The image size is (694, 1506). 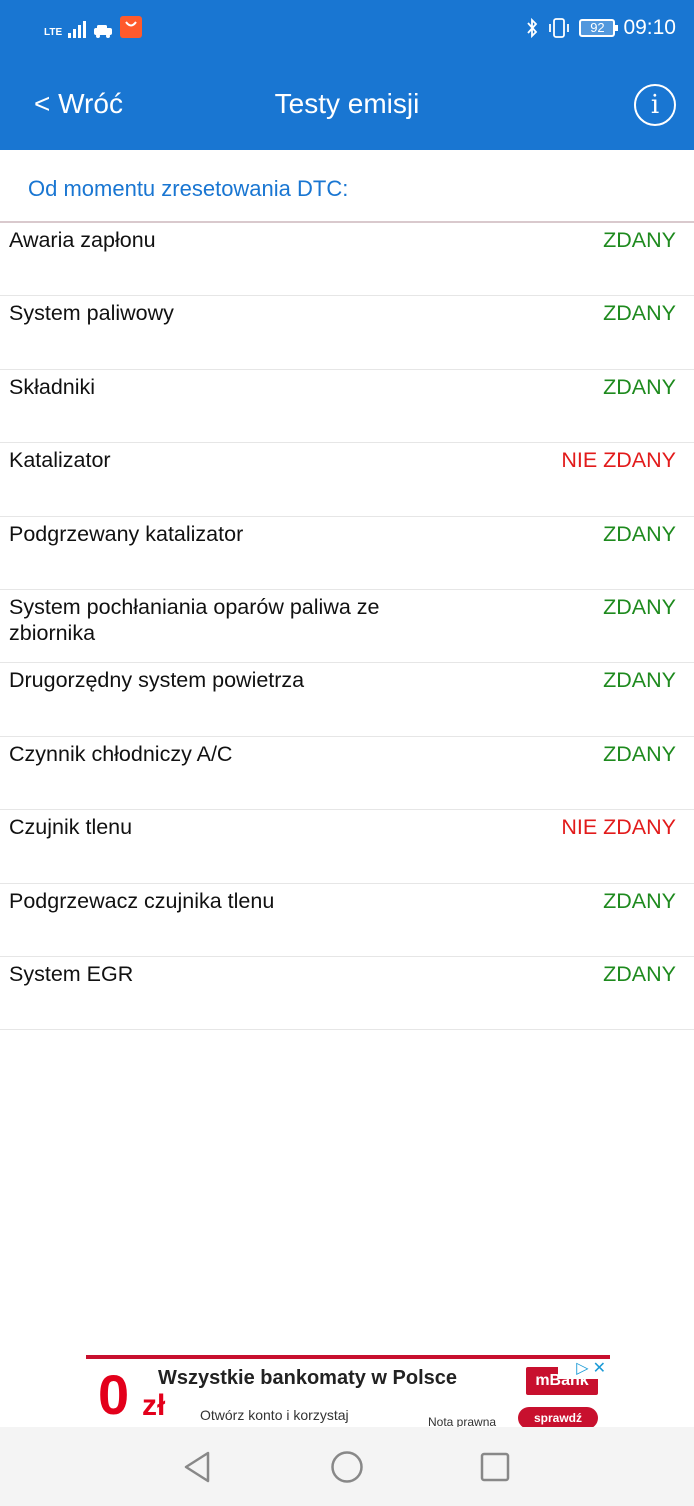 I want to click on test-row: Awaria zapłonu ZDANY, so click(x=347, y=260).